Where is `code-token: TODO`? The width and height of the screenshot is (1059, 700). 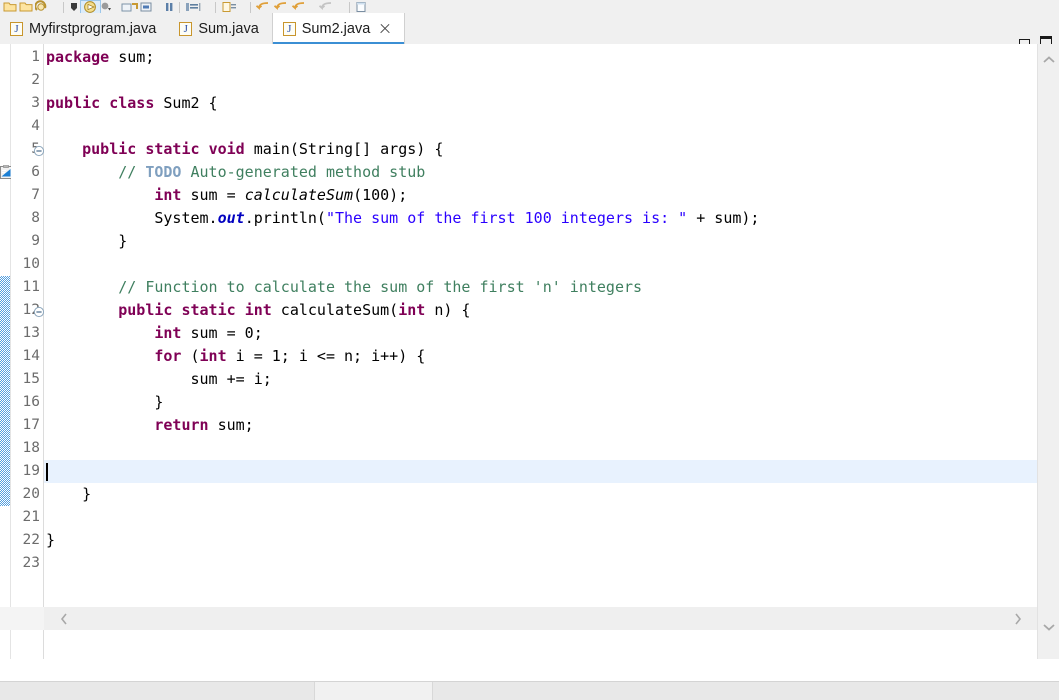 code-token: TODO is located at coordinates (163, 172).